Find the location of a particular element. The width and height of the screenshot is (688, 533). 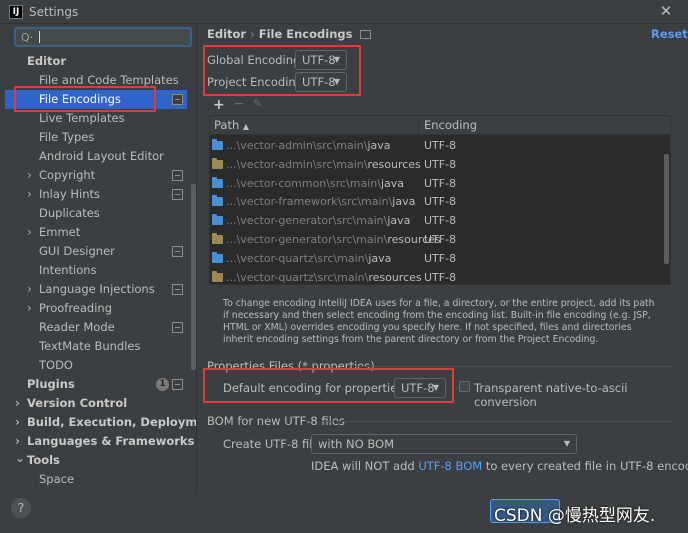

sidebar-item-copyright: › Copyright is located at coordinates (96, 175).